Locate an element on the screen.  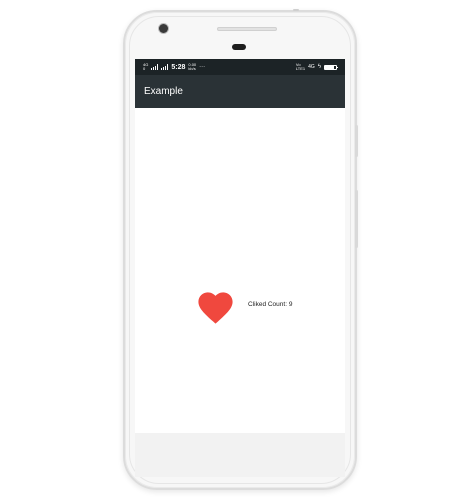
battery-icon is located at coordinates (331, 67).